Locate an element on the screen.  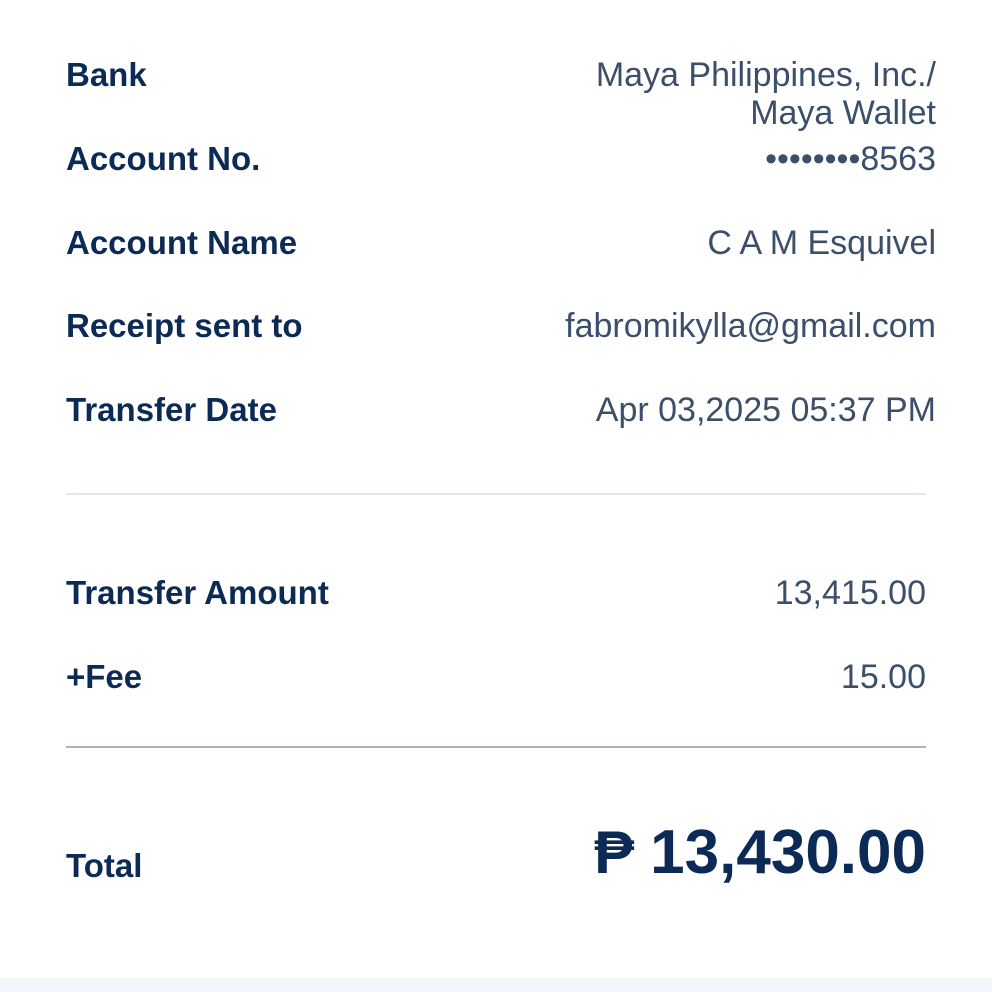
transfer-date-value: Apr 03,2025 05:37 PM is located at coordinates (765, 410).